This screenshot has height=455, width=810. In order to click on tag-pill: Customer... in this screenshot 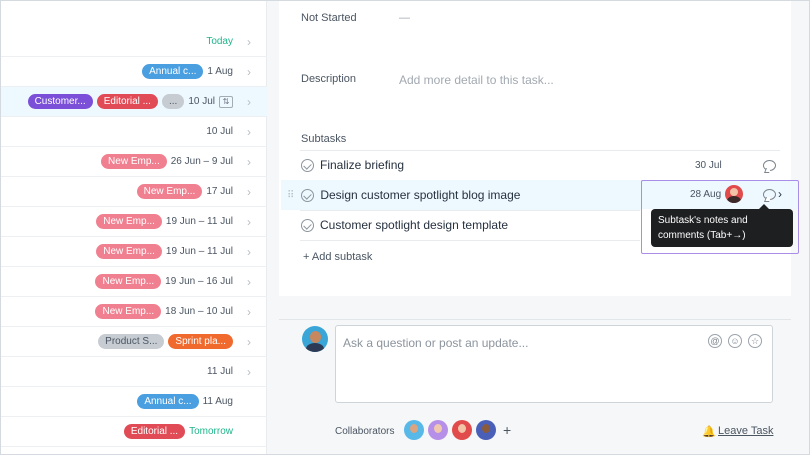, I will do `click(60, 101)`.